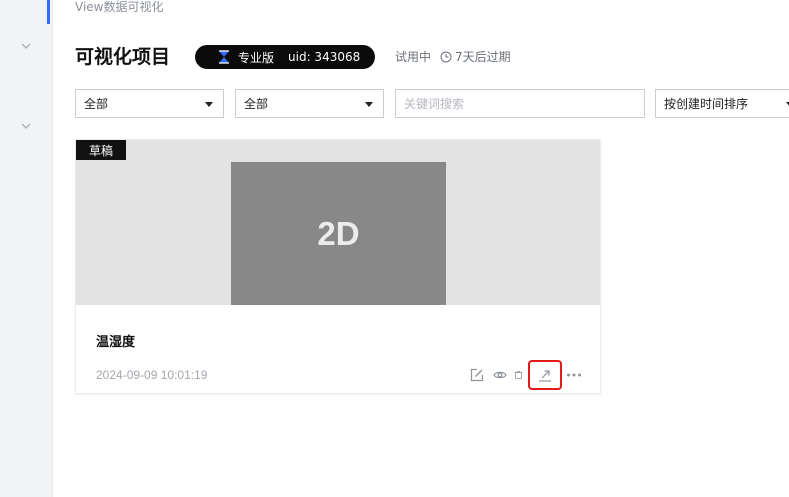  Describe the element at coordinates (500, 375) in the screenshot. I see `eye-icon` at that location.